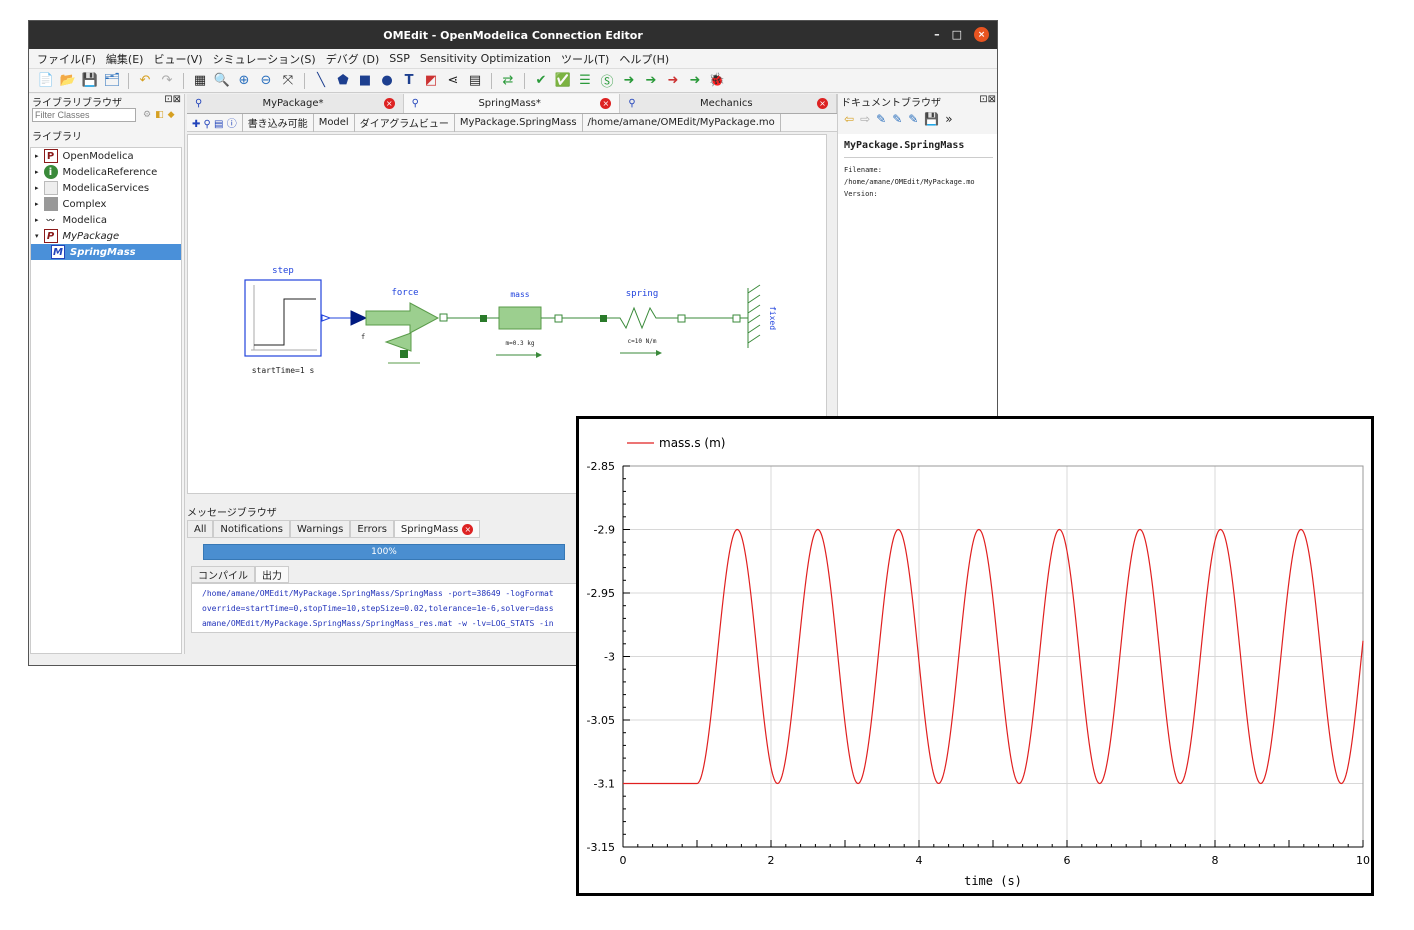  What do you see at coordinates (754, 316) in the screenshot?
I see `fixed-block: fixed` at bounding box center [754, 316].